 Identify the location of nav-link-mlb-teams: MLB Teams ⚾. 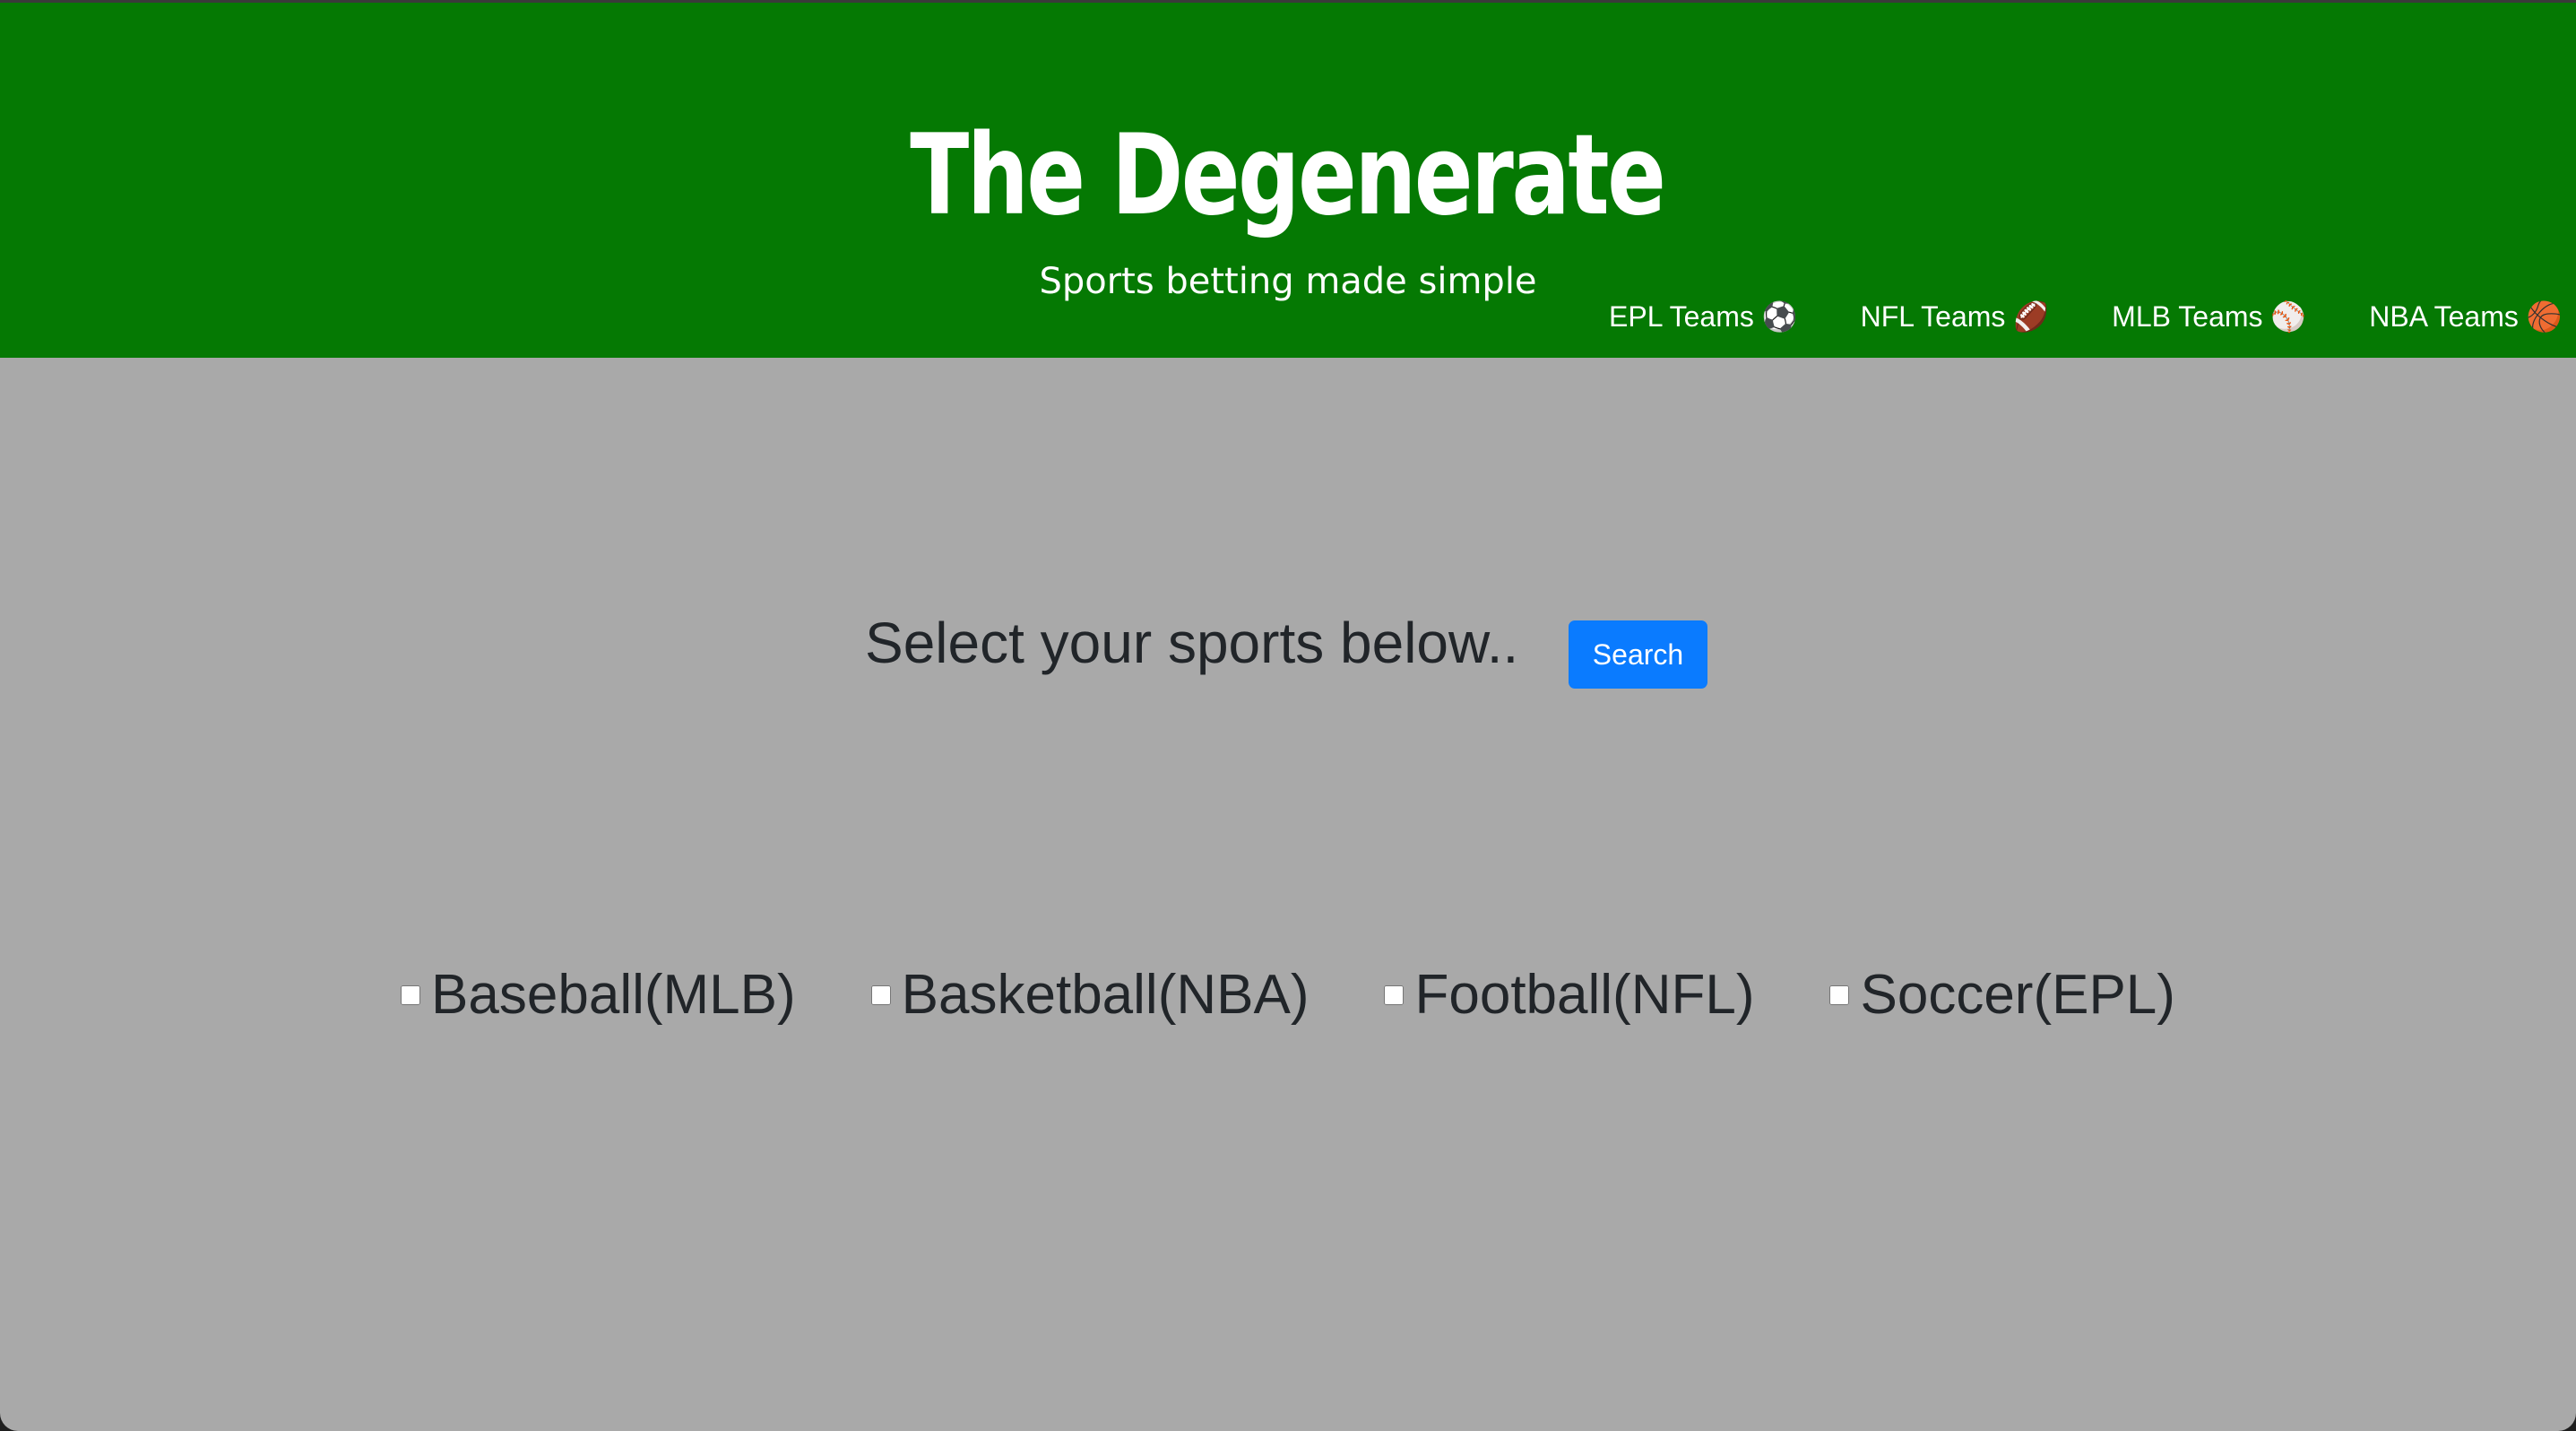
(2209, 316).